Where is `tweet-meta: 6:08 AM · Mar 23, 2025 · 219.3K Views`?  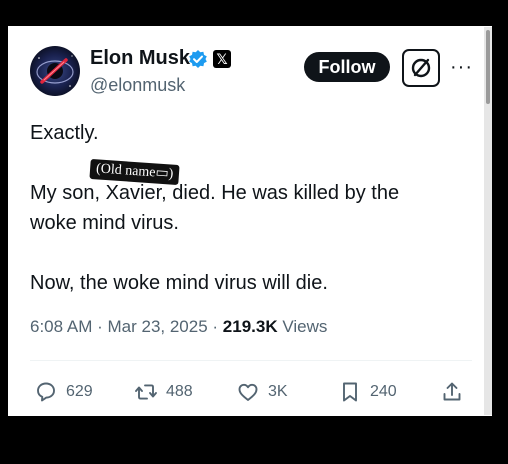 tweet-meta: 6:08 AM · Mar 23, 2025 · 219.3K Views is located at coordinates (178, 327).